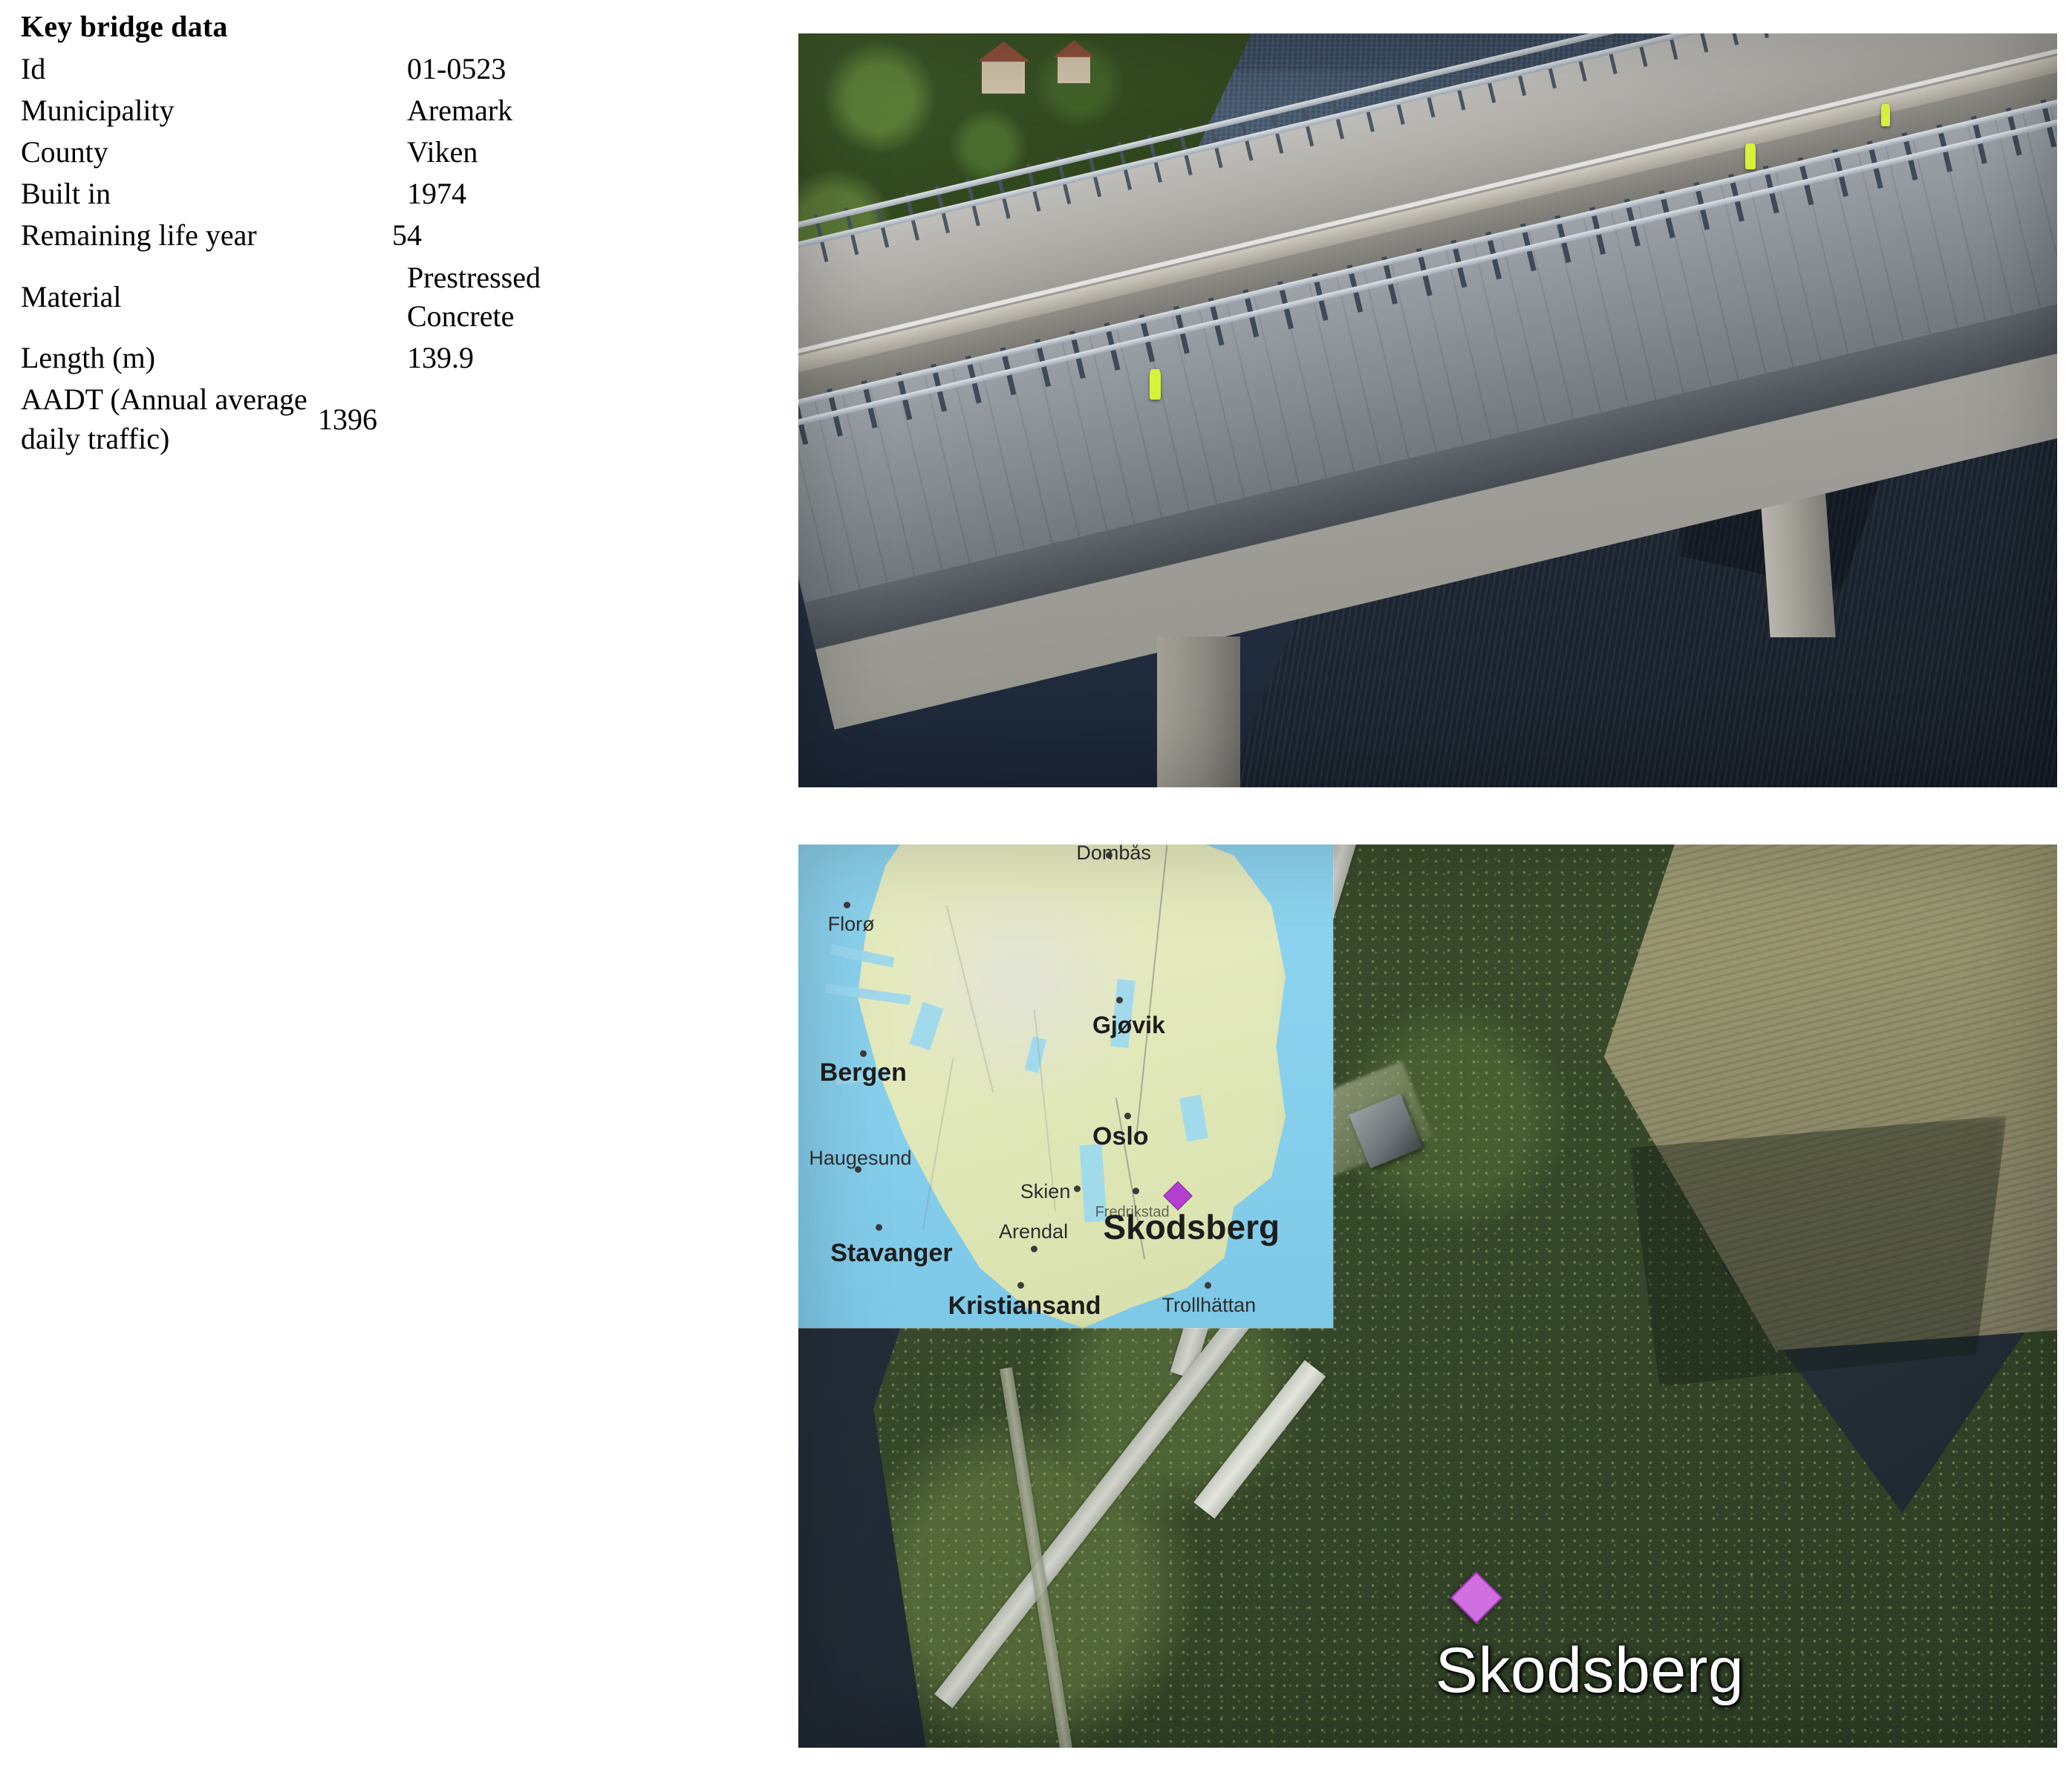  Describe the element at coordinates (385, 110) in the screenshot. I see `table-row: Municipality Aremark` at that location.